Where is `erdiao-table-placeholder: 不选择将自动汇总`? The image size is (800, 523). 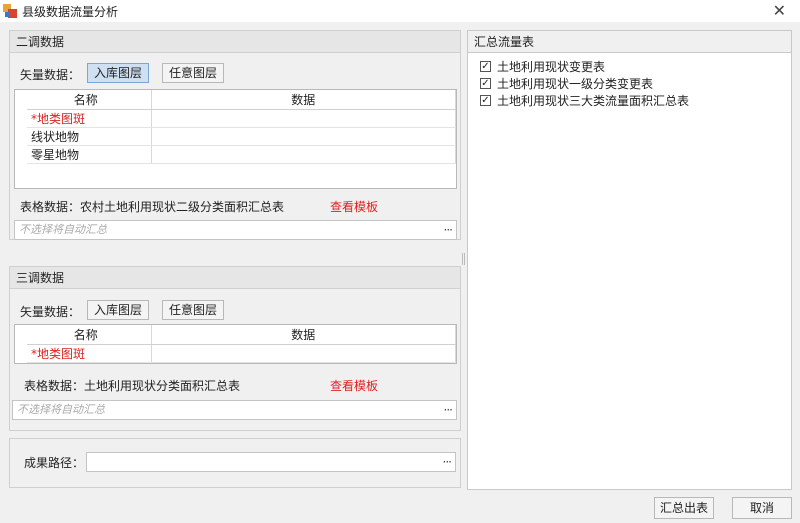 erdiao-table-placeholder: 不选择将自动汇总 is located at coordinates (63, 229).